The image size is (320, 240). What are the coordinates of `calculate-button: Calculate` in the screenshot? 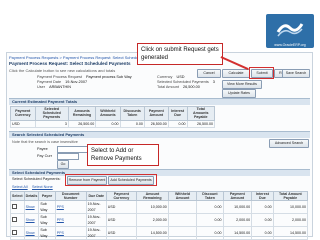 It's located at (236, 73).